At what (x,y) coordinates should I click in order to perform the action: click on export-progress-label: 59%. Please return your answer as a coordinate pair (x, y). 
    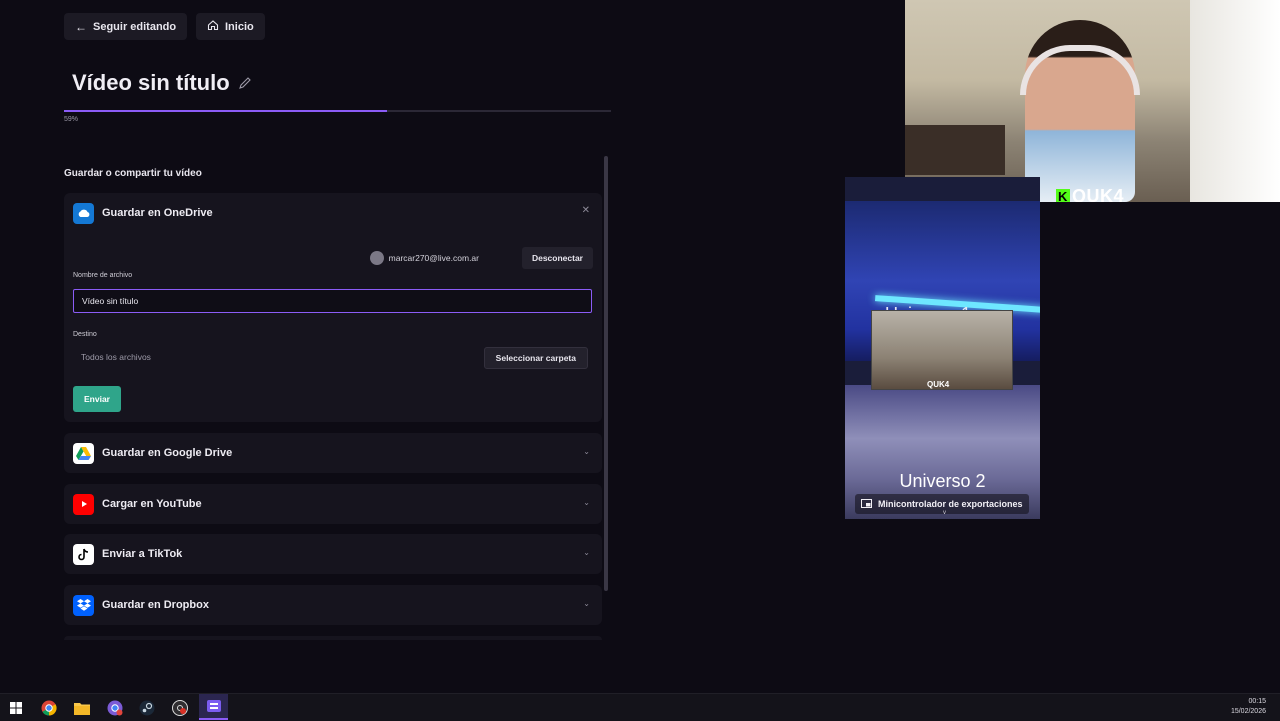
    Looking at the image, I should click on (71, 119).